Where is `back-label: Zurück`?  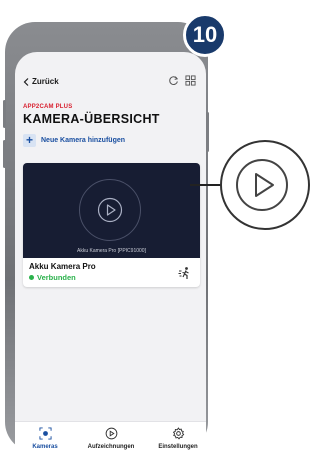
back-label: Zurück is located at coordinates (45, 81).